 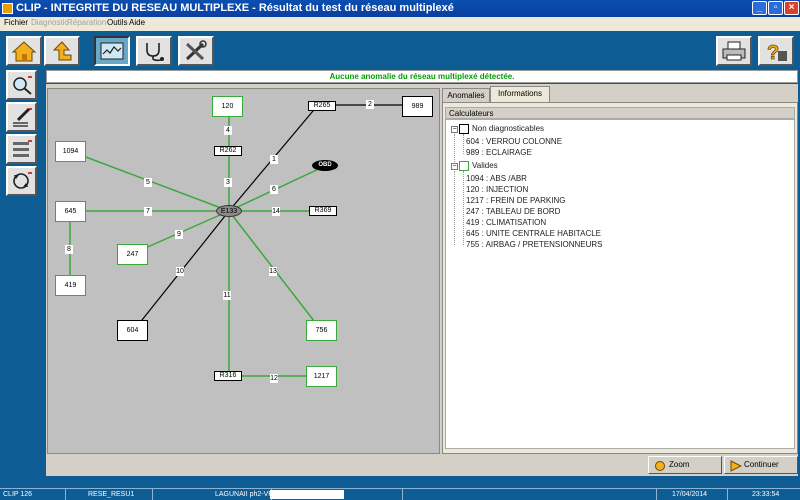 I want to click on zoom-label: Zoom, so click(x=679, y=464).